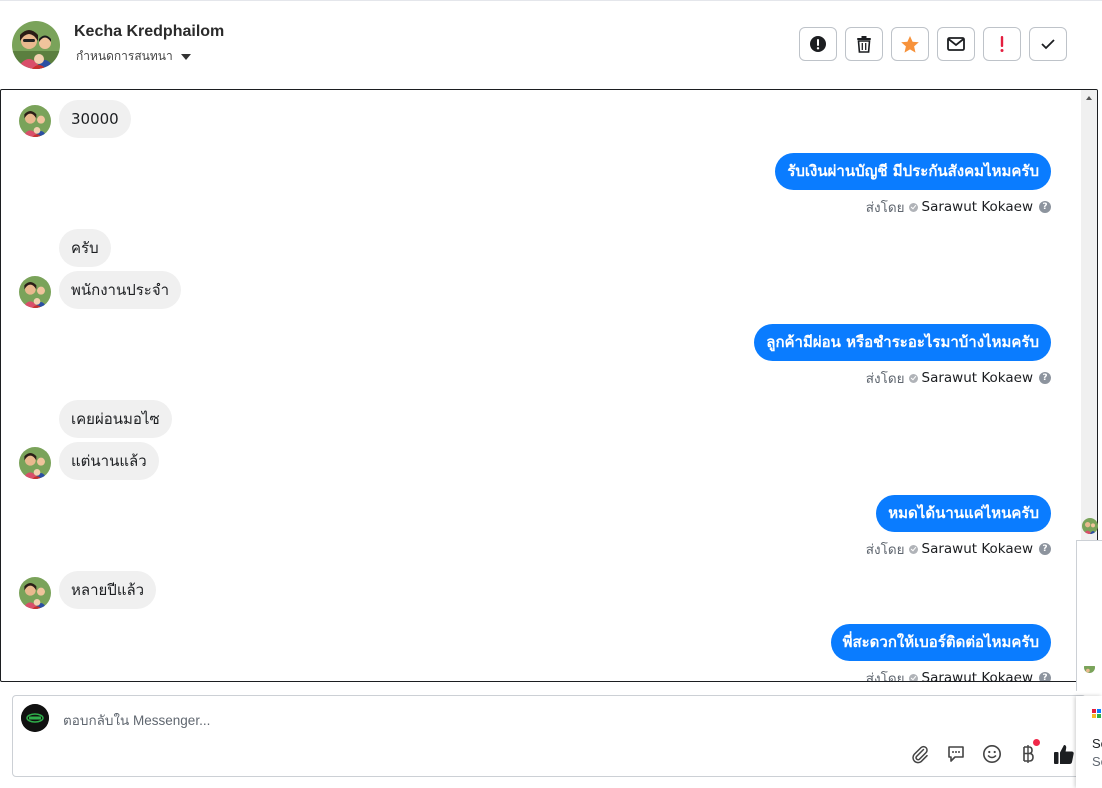 Image resolution: width=1102 pixels, height=788 pixels. Describe the element at coordinates (124, 56) in the screenshot. I see `assign-label: กำหนดการสนทนา` at that location.